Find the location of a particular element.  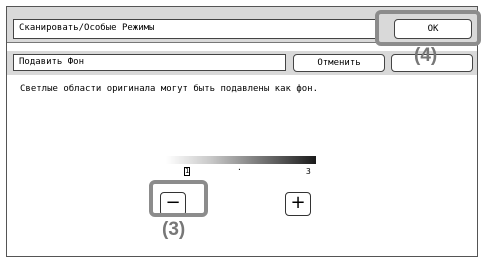

setting-name-box: Подавить Фон is located at coordinates (149, 62).